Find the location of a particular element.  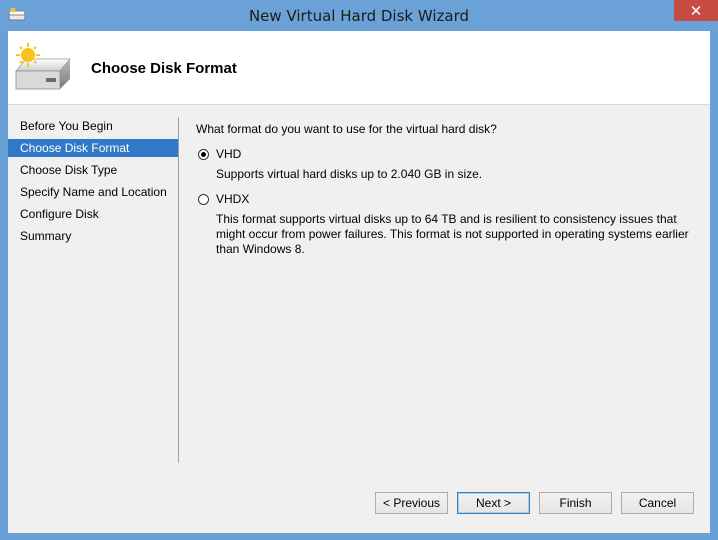

window-title: New Virtual Hard Disk Wizard is located at coordinates (359, 16).